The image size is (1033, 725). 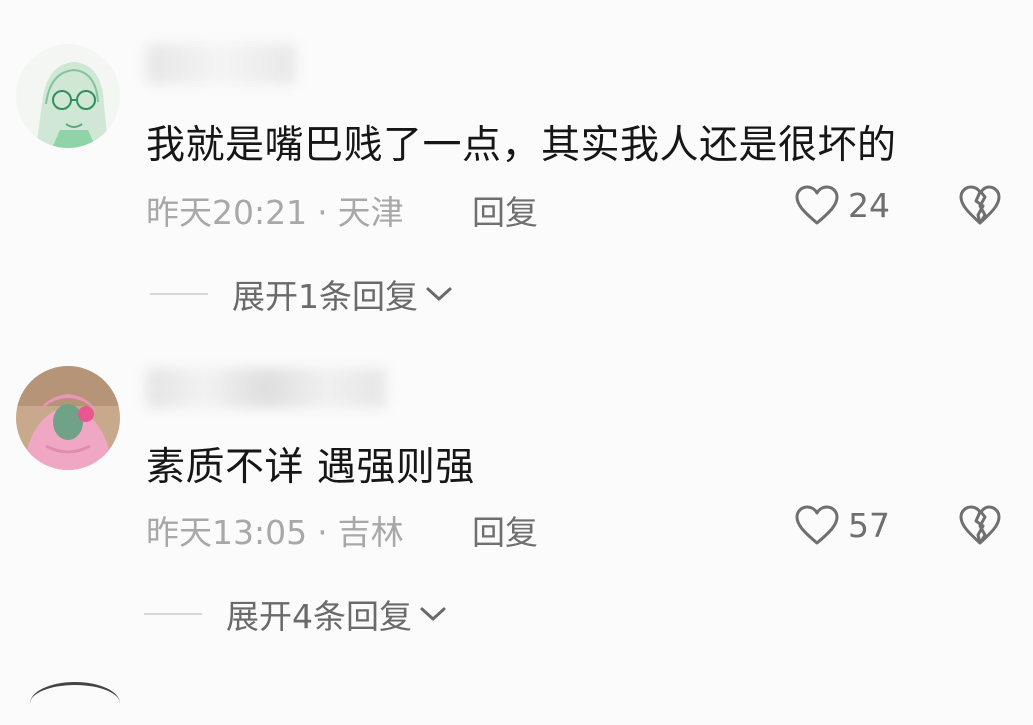 I want to click on comment-meta: 昨天20:21 · 天津, so click(x=275, y=210).